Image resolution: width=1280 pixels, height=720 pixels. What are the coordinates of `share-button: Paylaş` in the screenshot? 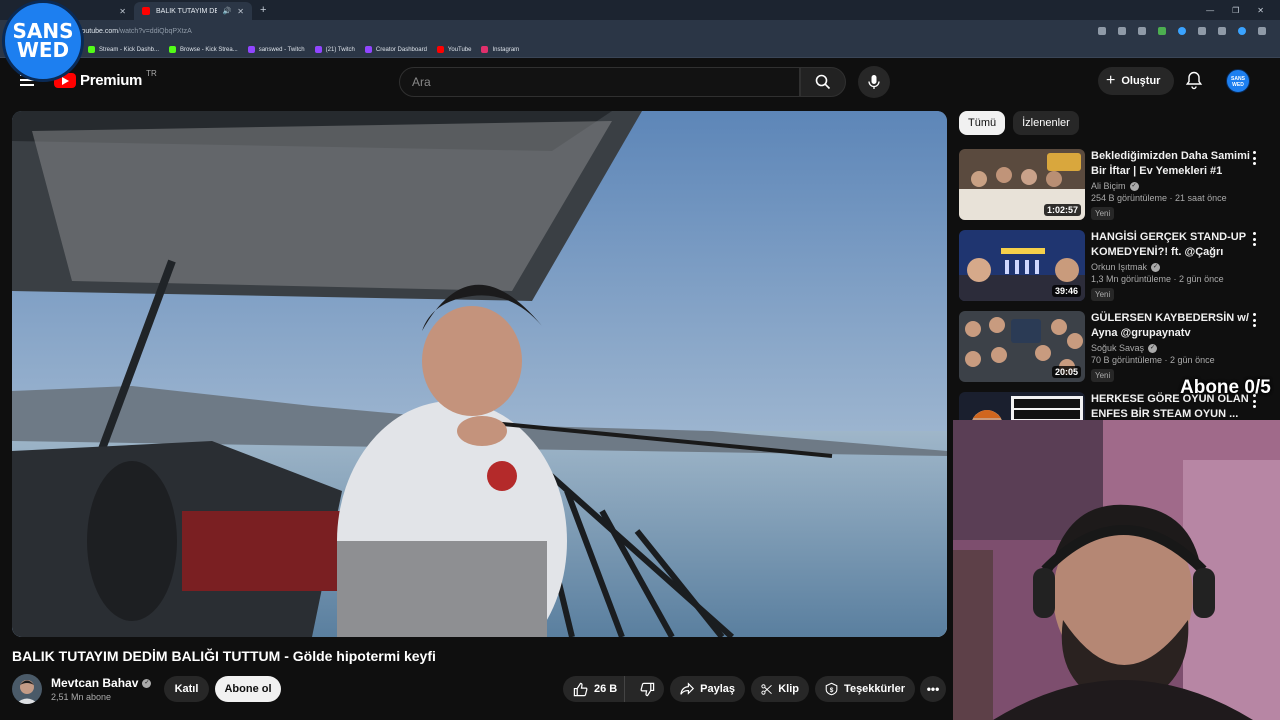 It's located at (707, 689).